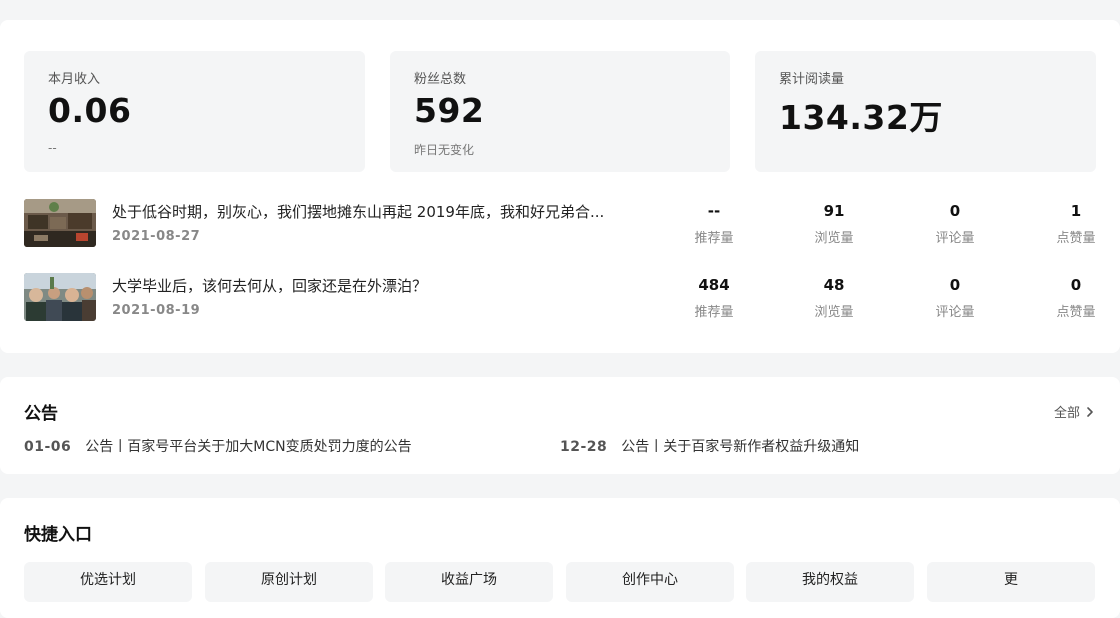 The height and width of the screenshot is (618, 1120). What do you see at coordinates (440, 79) in the screenshot?
I see `stat-label: 粉丝总数` at bounding box center [440, 79].